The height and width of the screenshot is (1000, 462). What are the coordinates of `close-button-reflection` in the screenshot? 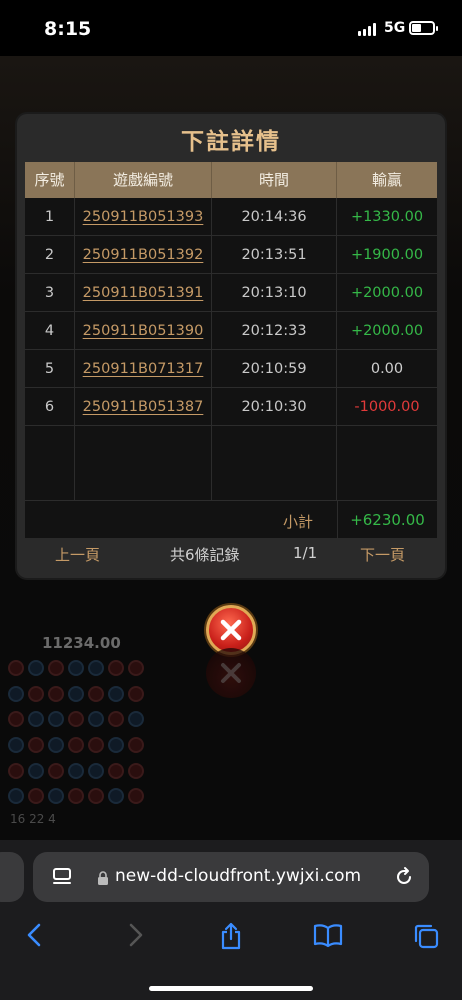 It's located at (231, 673).